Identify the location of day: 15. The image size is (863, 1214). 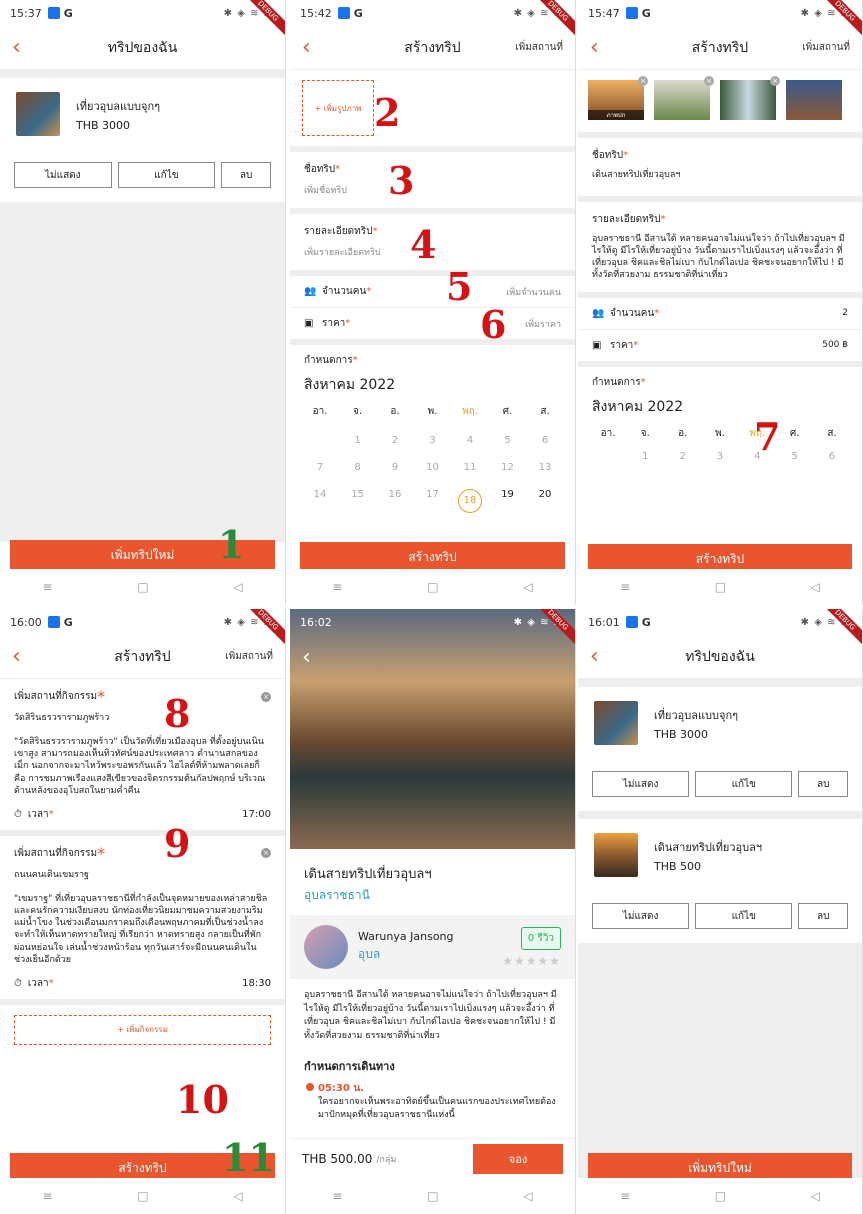
(358, 501).